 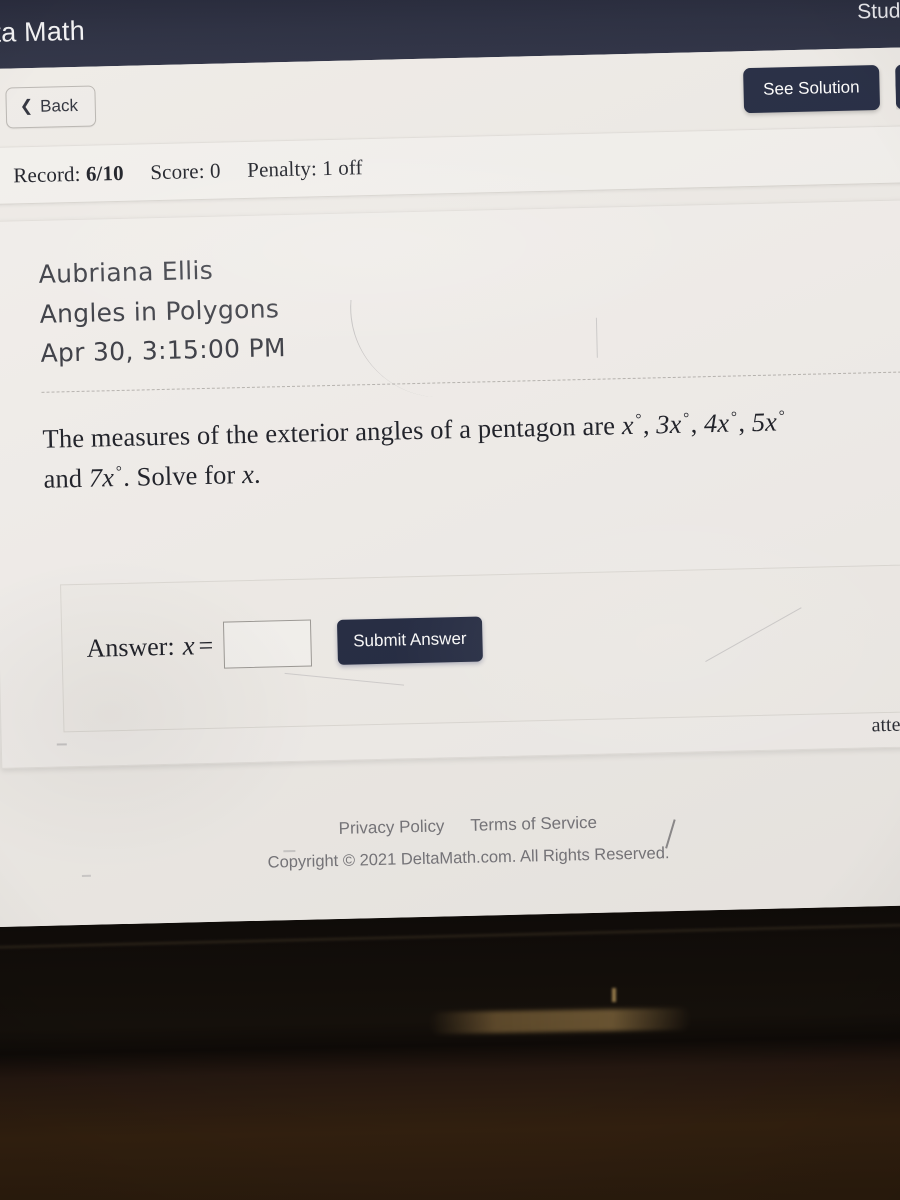 I want to click on score-label: Score:, so click(x=177, y=171).